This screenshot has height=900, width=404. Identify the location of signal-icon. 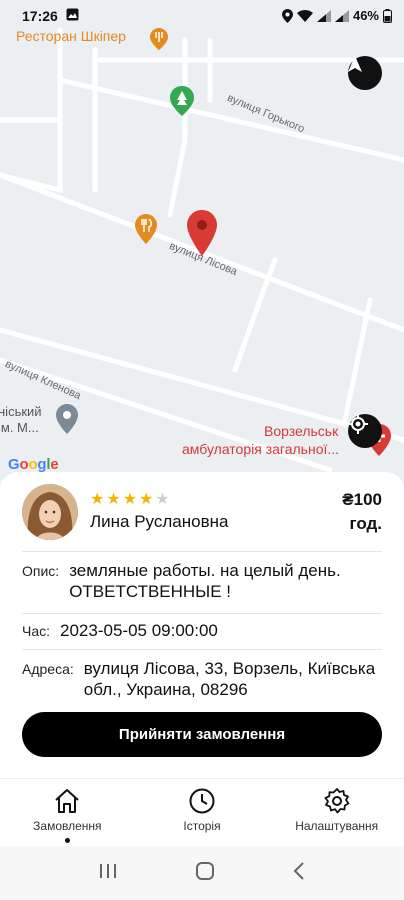
(323, 15).